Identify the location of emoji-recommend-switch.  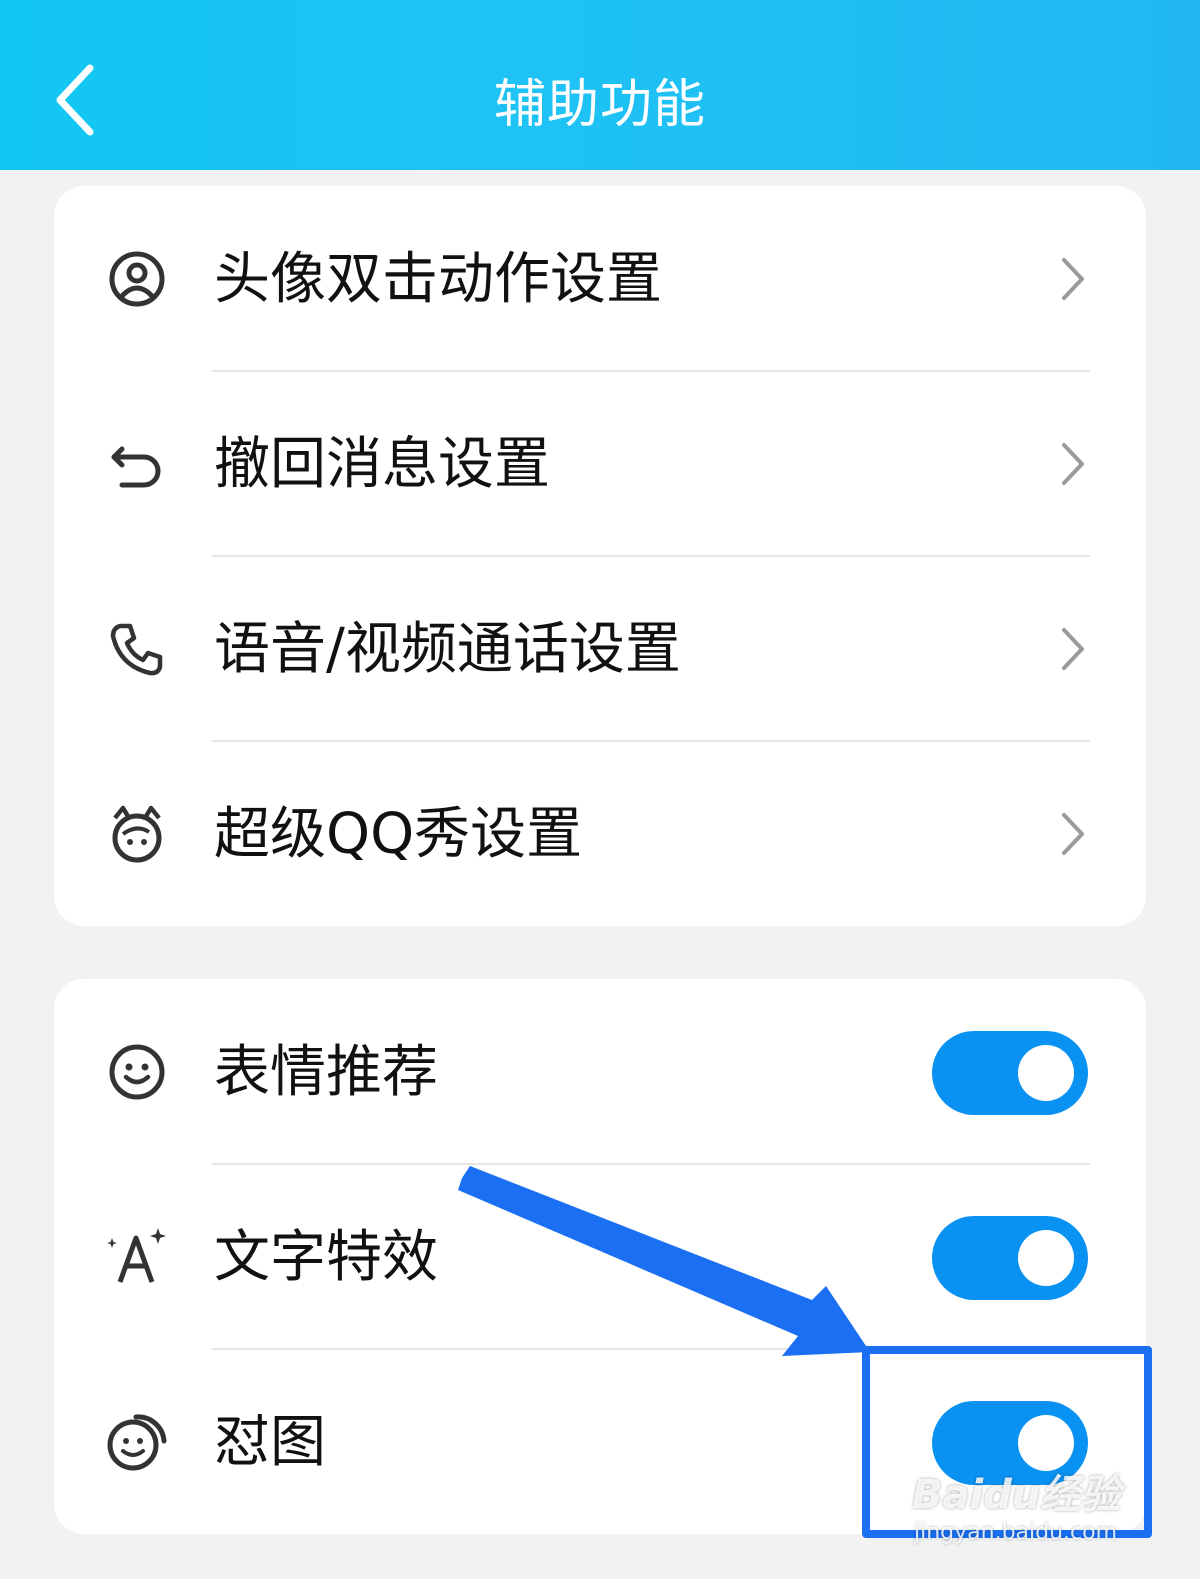
(1010, 1073).